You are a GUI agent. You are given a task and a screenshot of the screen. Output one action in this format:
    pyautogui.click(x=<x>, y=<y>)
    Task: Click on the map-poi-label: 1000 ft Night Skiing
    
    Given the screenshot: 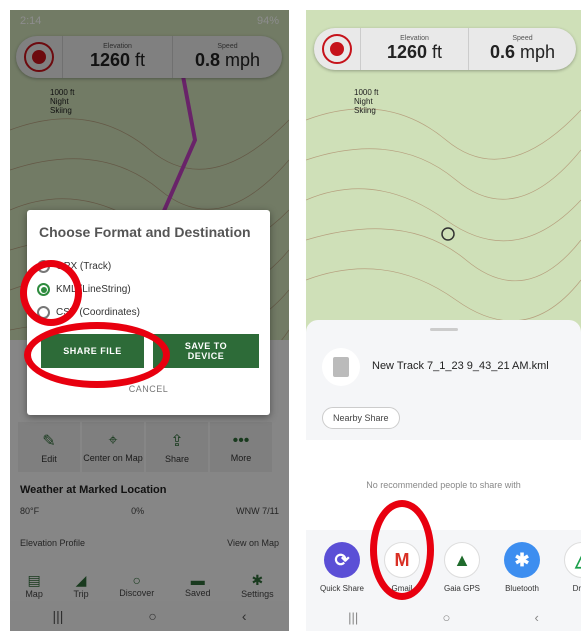 What is the action you would take?
    pyautogui.click(x=366, y=101)
    